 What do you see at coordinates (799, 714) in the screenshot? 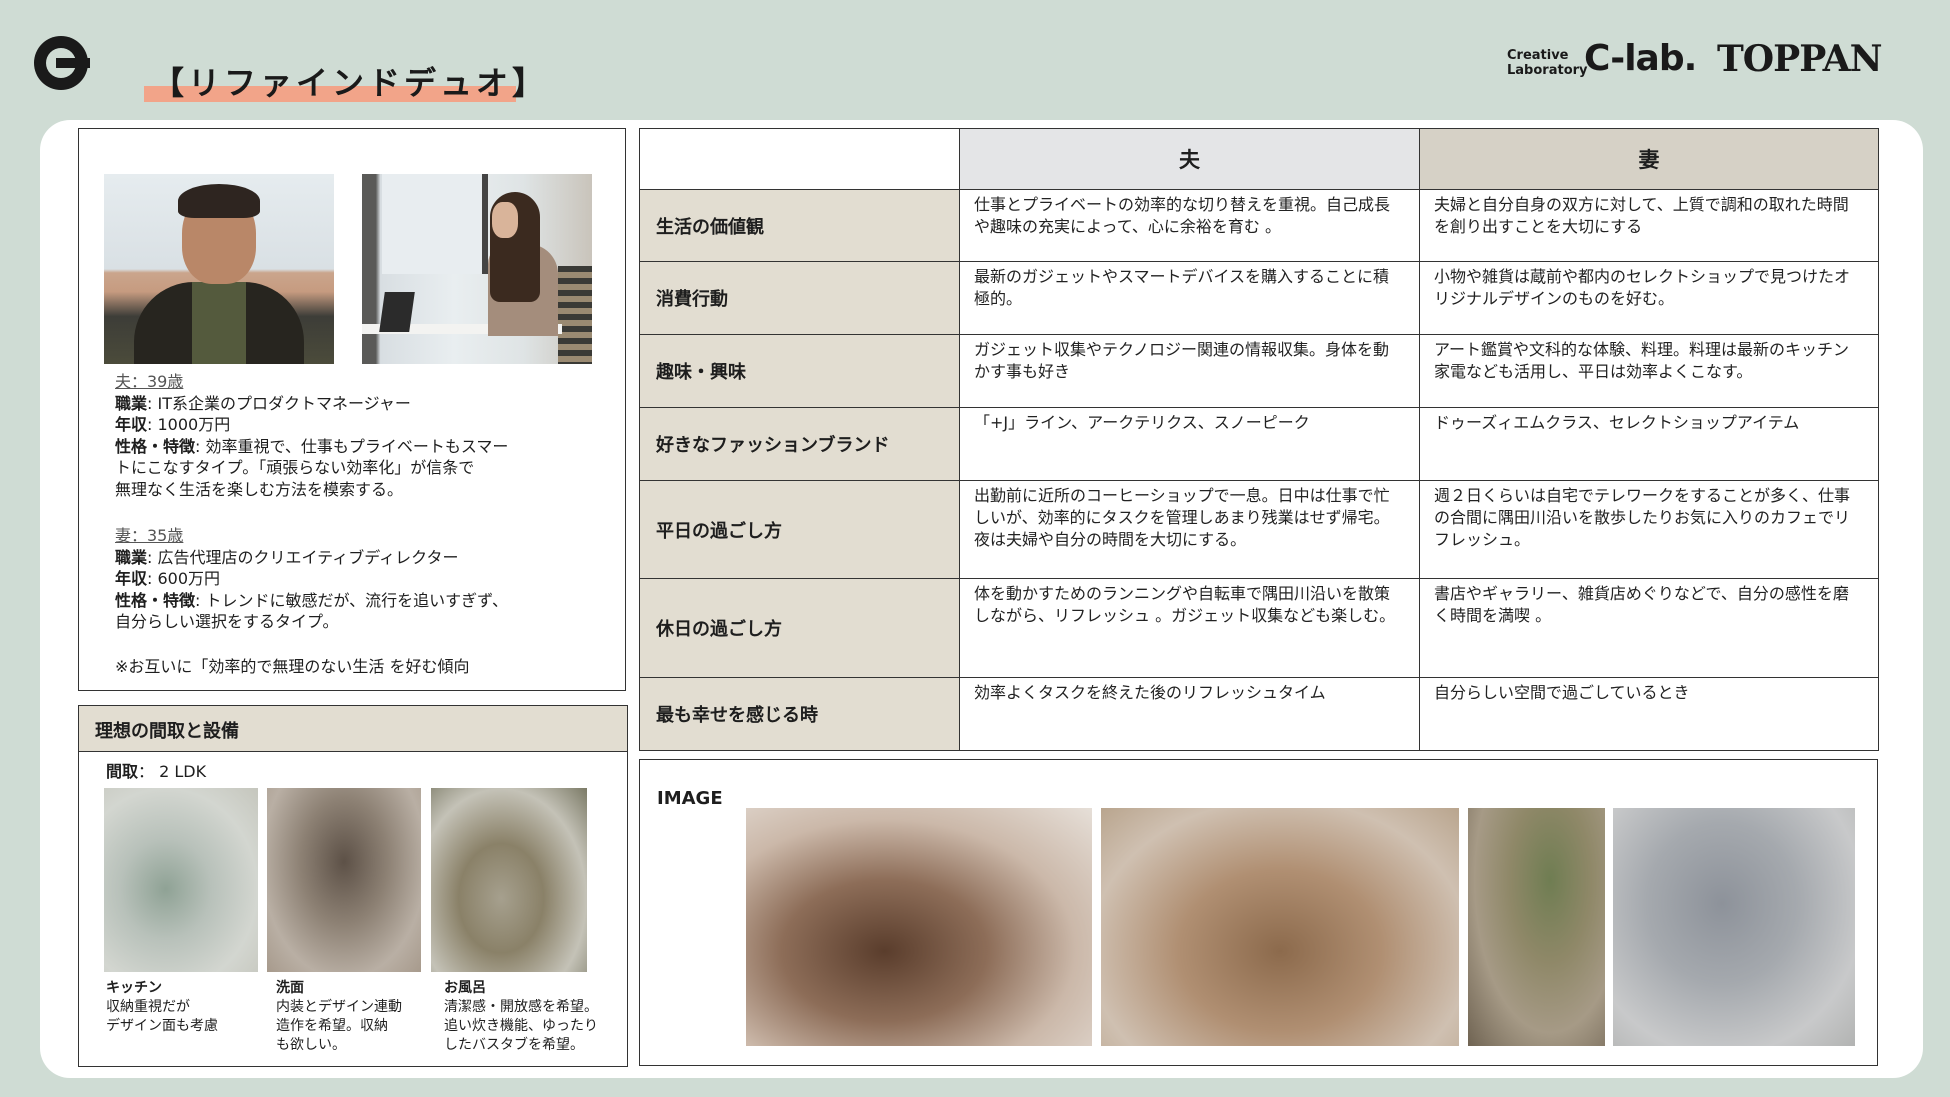
I see `row-label: 最も幸せを感じる時` at bounding box center [799, 714].